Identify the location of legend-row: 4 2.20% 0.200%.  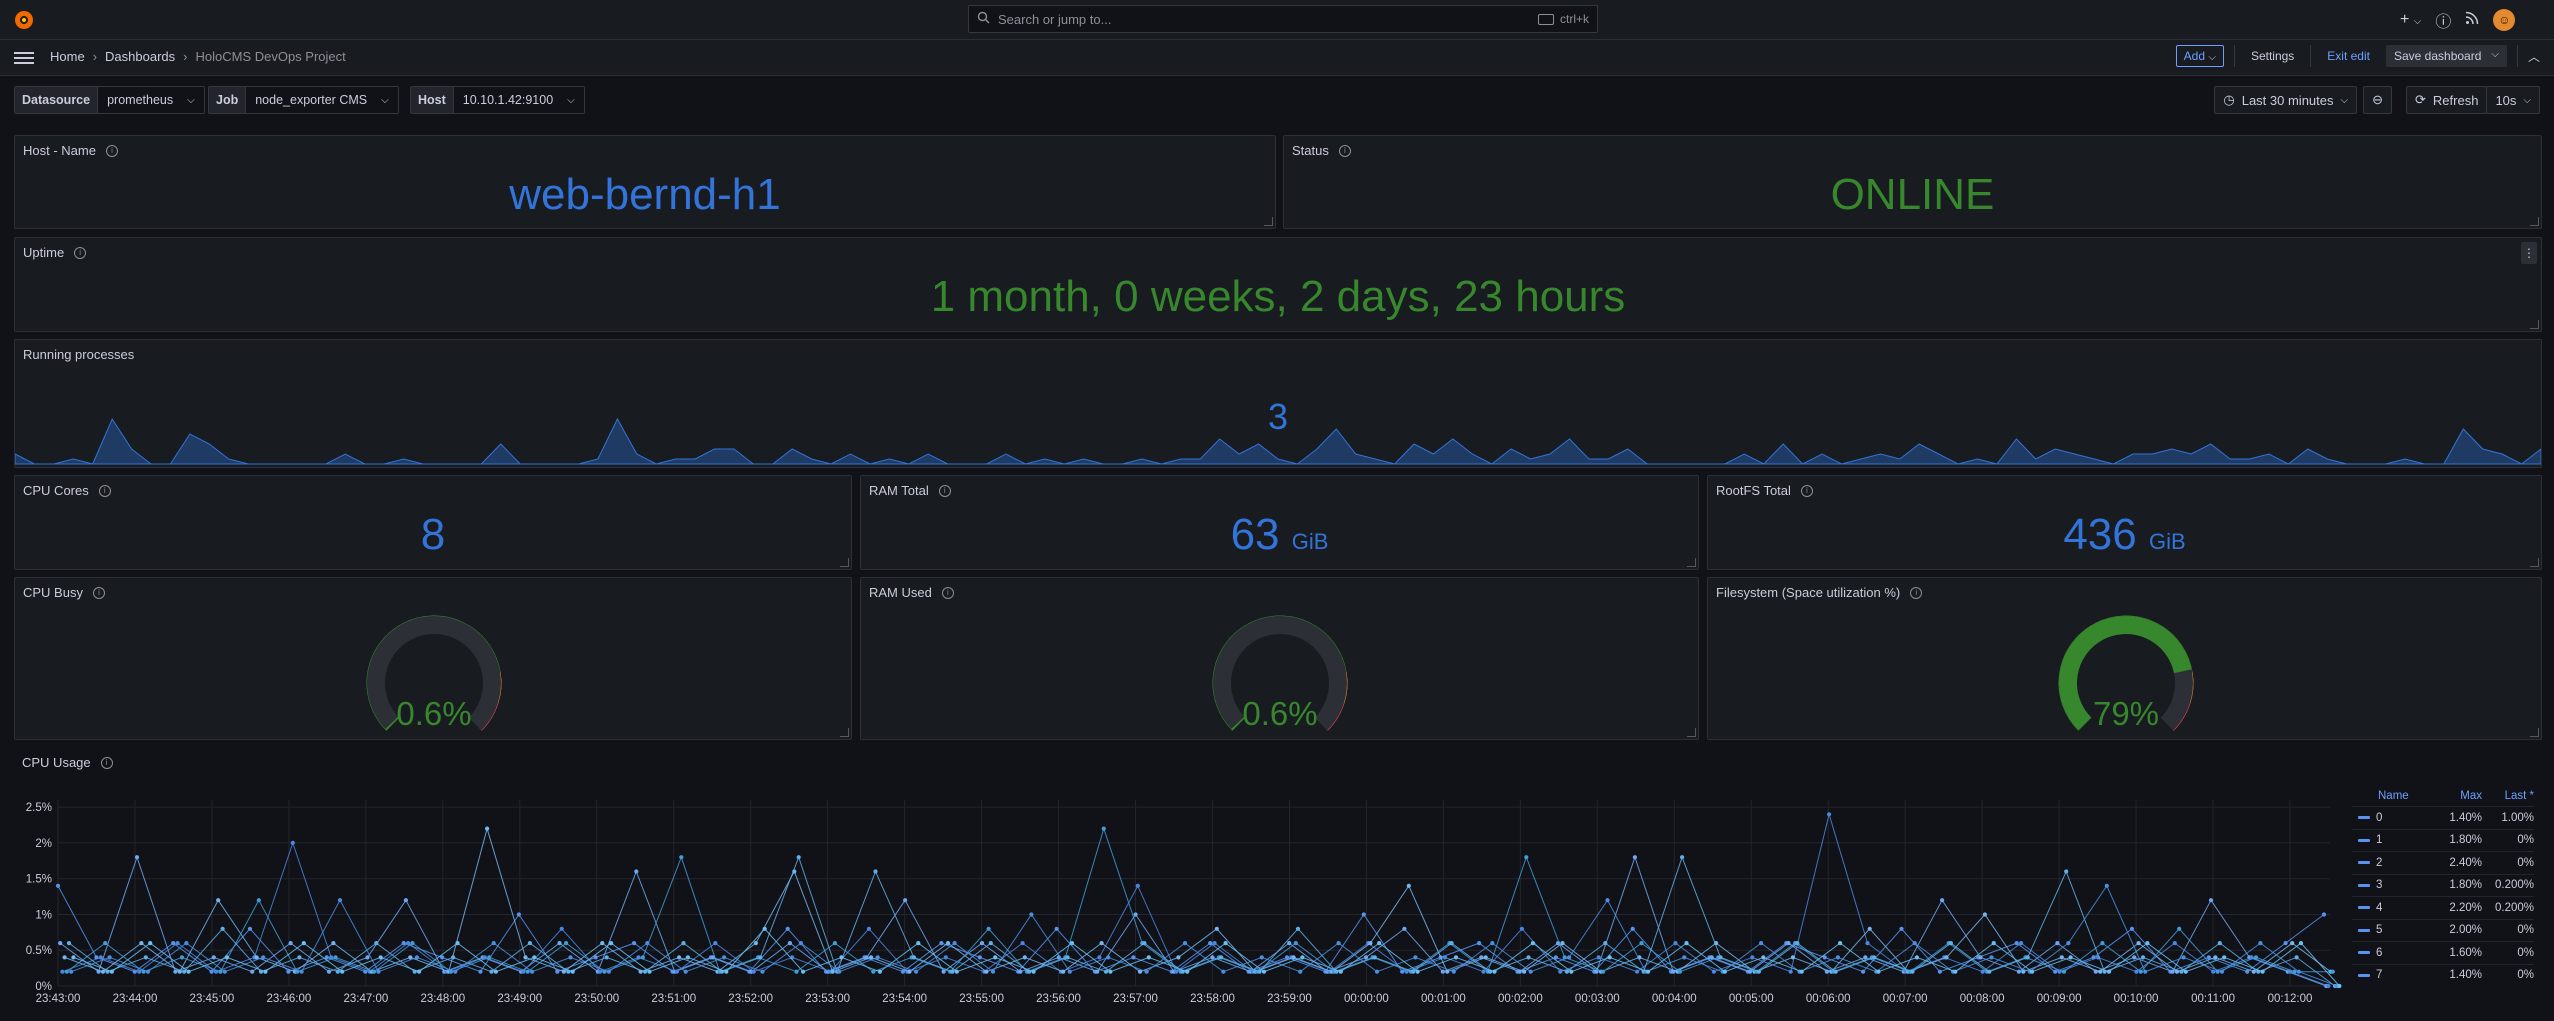
(2443, 907).